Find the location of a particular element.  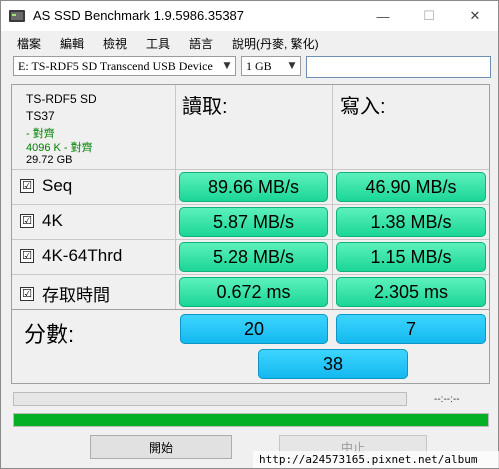

4k64-read-result: 5.28 MB/s is located at coordinates (253, 257).